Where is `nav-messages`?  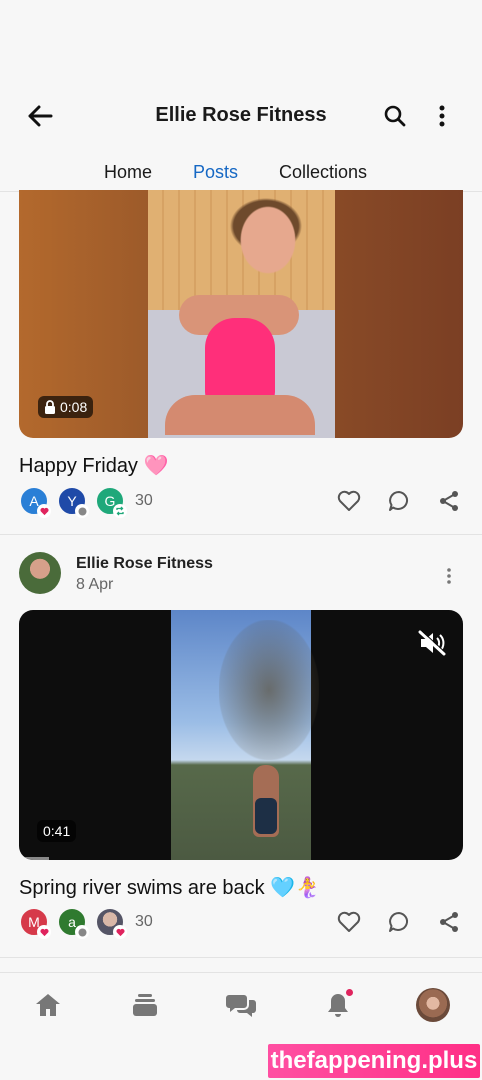 nav-messages is located at coordinates (241, 1005).